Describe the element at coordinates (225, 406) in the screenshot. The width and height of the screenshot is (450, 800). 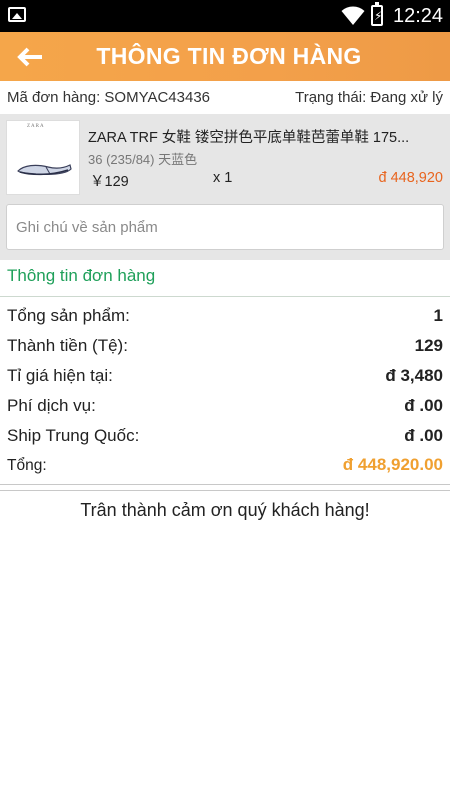
I see `summary-row-service-fee: Phí dịch vụ: đ .00` at that location.